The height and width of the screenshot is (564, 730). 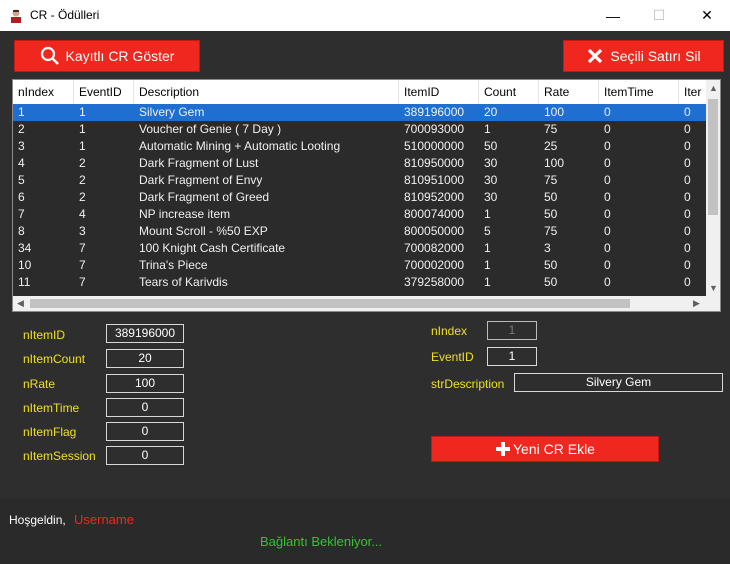 I want to click on show-saved-cr-label: Kayıtlı CR Göster, so click(x=120, y=56).